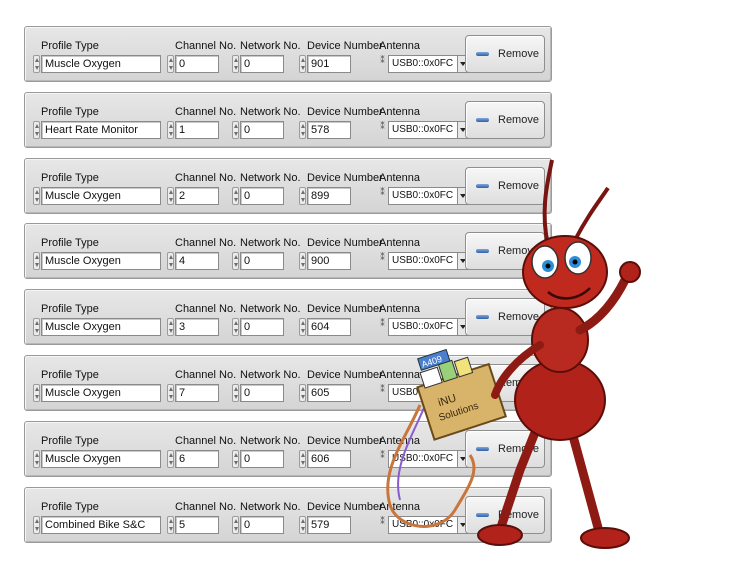  I want to click on device-number-field: 900, so click(329, 261).